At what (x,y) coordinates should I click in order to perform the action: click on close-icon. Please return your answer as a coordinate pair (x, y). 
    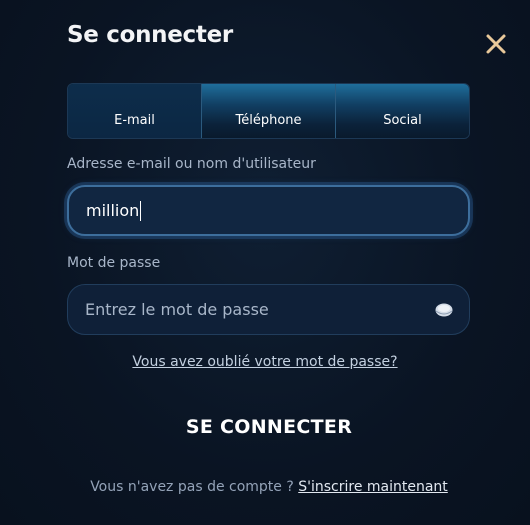
    Looking at the image, I should click on (496, 44).